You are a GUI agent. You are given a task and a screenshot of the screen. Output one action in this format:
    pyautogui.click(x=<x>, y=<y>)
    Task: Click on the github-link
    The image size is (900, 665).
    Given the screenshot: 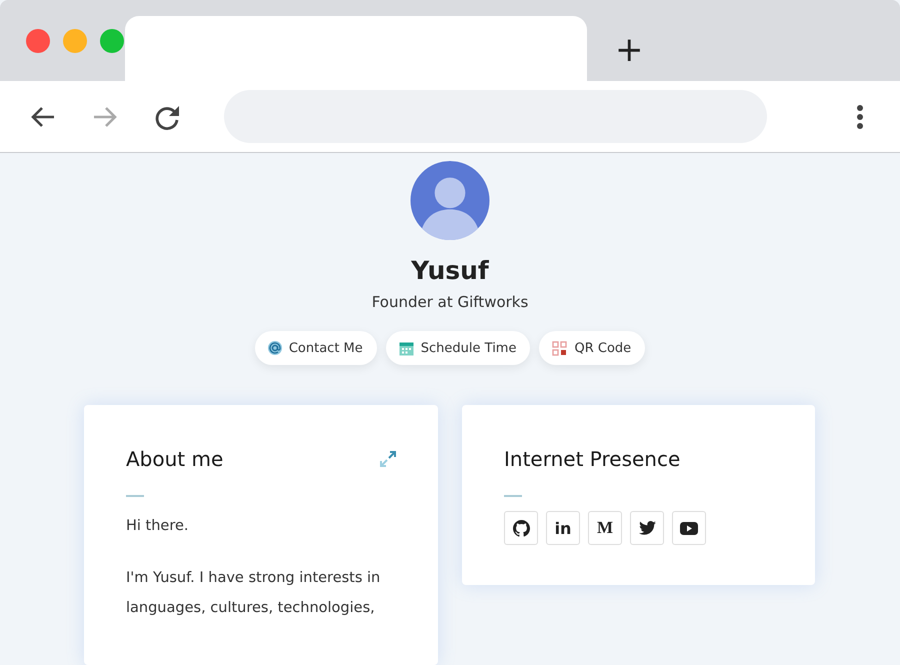 What is the action you would take?
    pyautogui.click(x=521, y=528)
    